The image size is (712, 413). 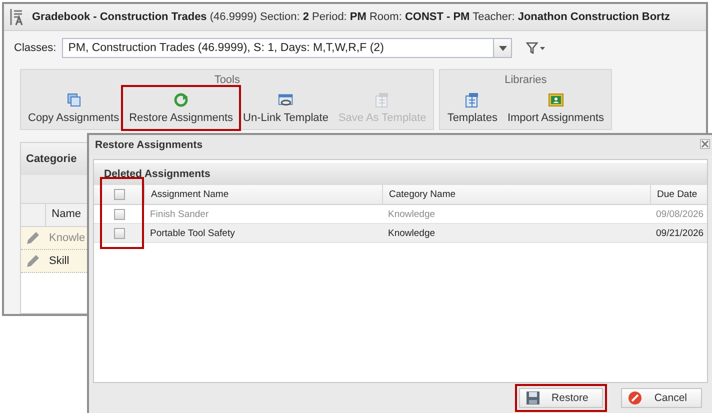 What do you see at coordinates (286, 100) in the screenshot?
I see `window-link-icon` at bounding box center [286, 100].